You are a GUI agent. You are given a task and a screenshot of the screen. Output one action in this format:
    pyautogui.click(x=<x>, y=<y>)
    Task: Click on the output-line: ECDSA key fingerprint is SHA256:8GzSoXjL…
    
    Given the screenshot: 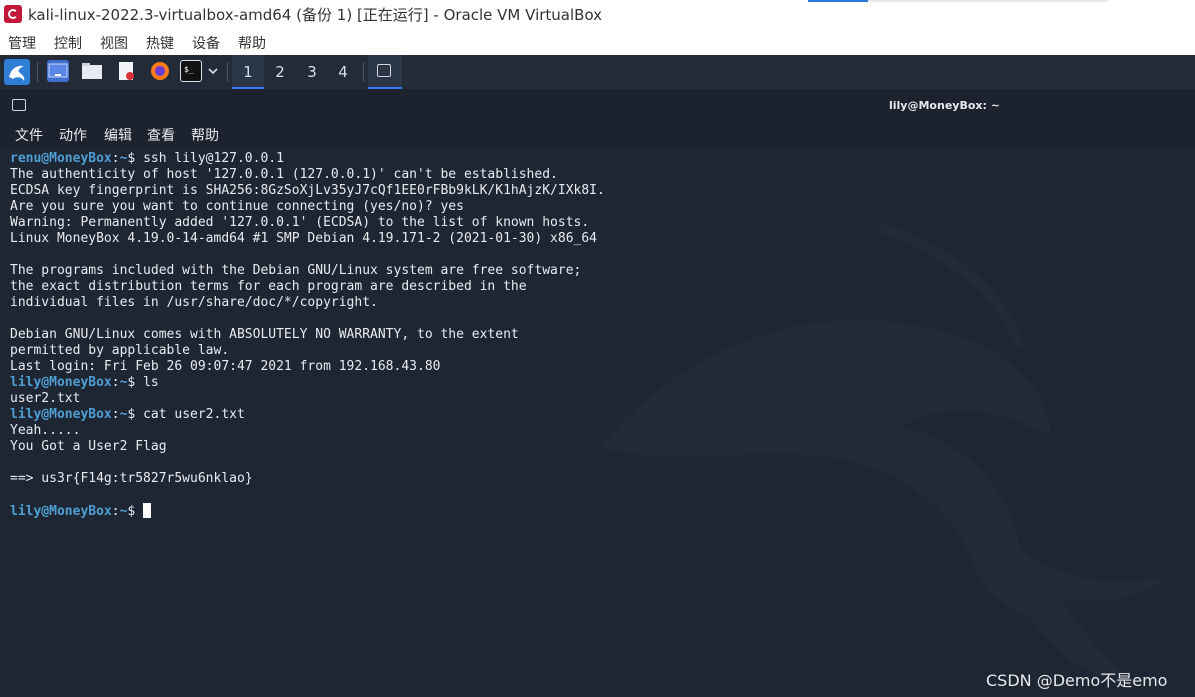 What is the action you would take?
    pyautogui.click(x=307, y=190)
    